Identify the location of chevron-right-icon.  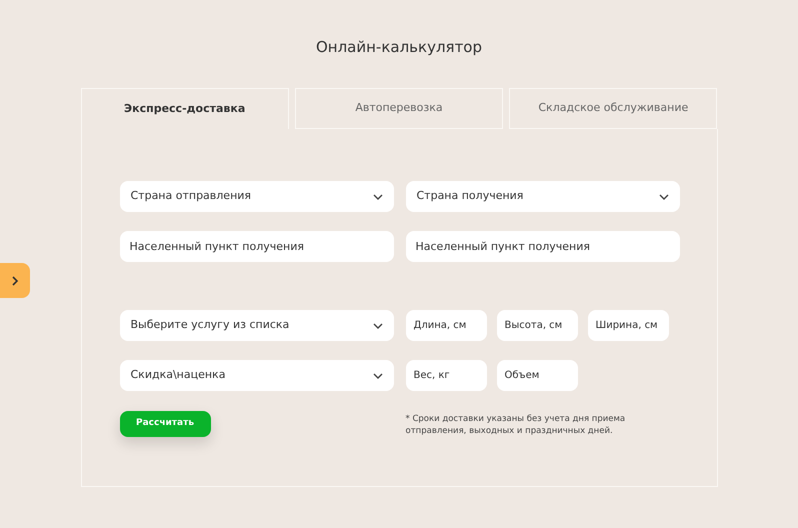
(15, 281).